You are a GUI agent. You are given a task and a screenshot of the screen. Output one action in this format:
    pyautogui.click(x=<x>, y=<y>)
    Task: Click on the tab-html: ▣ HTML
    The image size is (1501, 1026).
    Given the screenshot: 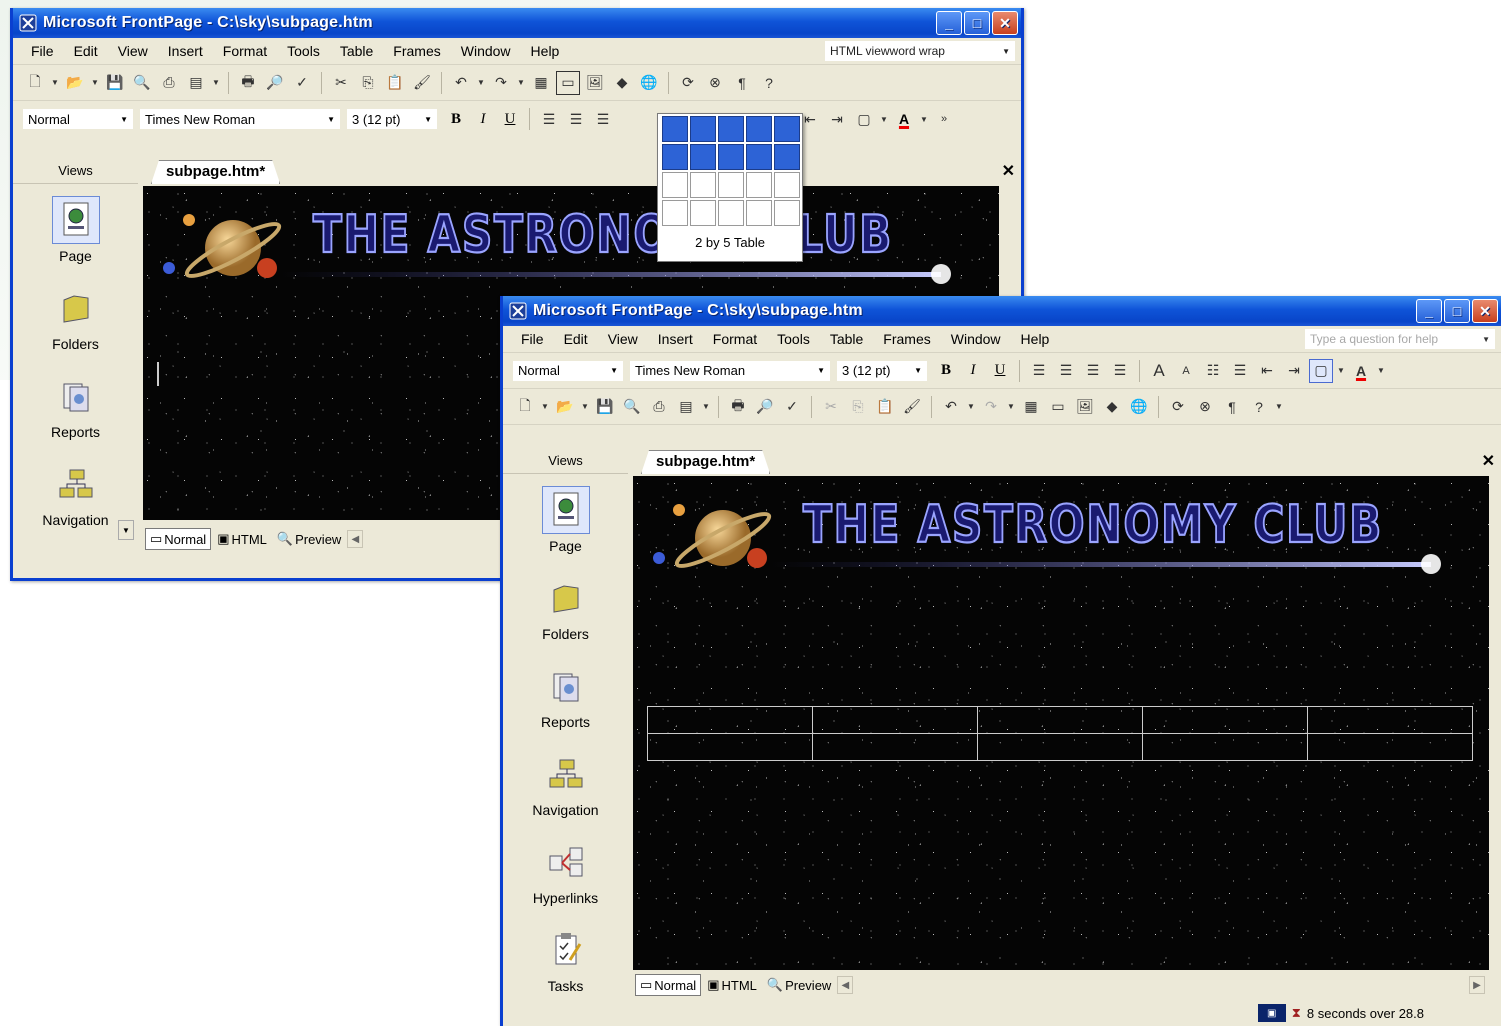 What is the action you would take?
    pyautogui.click(x=732, y=985)
    